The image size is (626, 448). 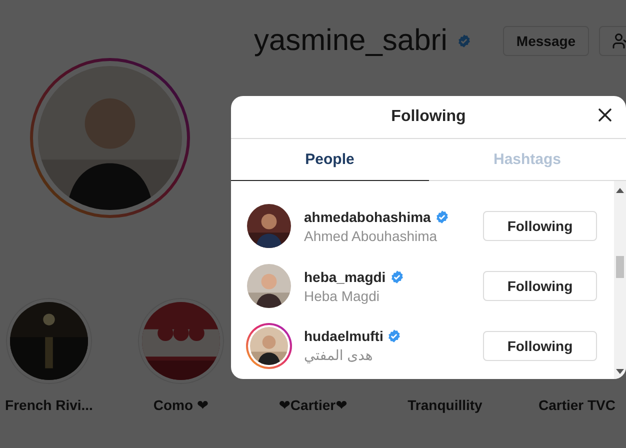 What do you see at coordinates (619, 41) in the screenshot?
I see `user-check-icon` at bounding box center [619, 41].